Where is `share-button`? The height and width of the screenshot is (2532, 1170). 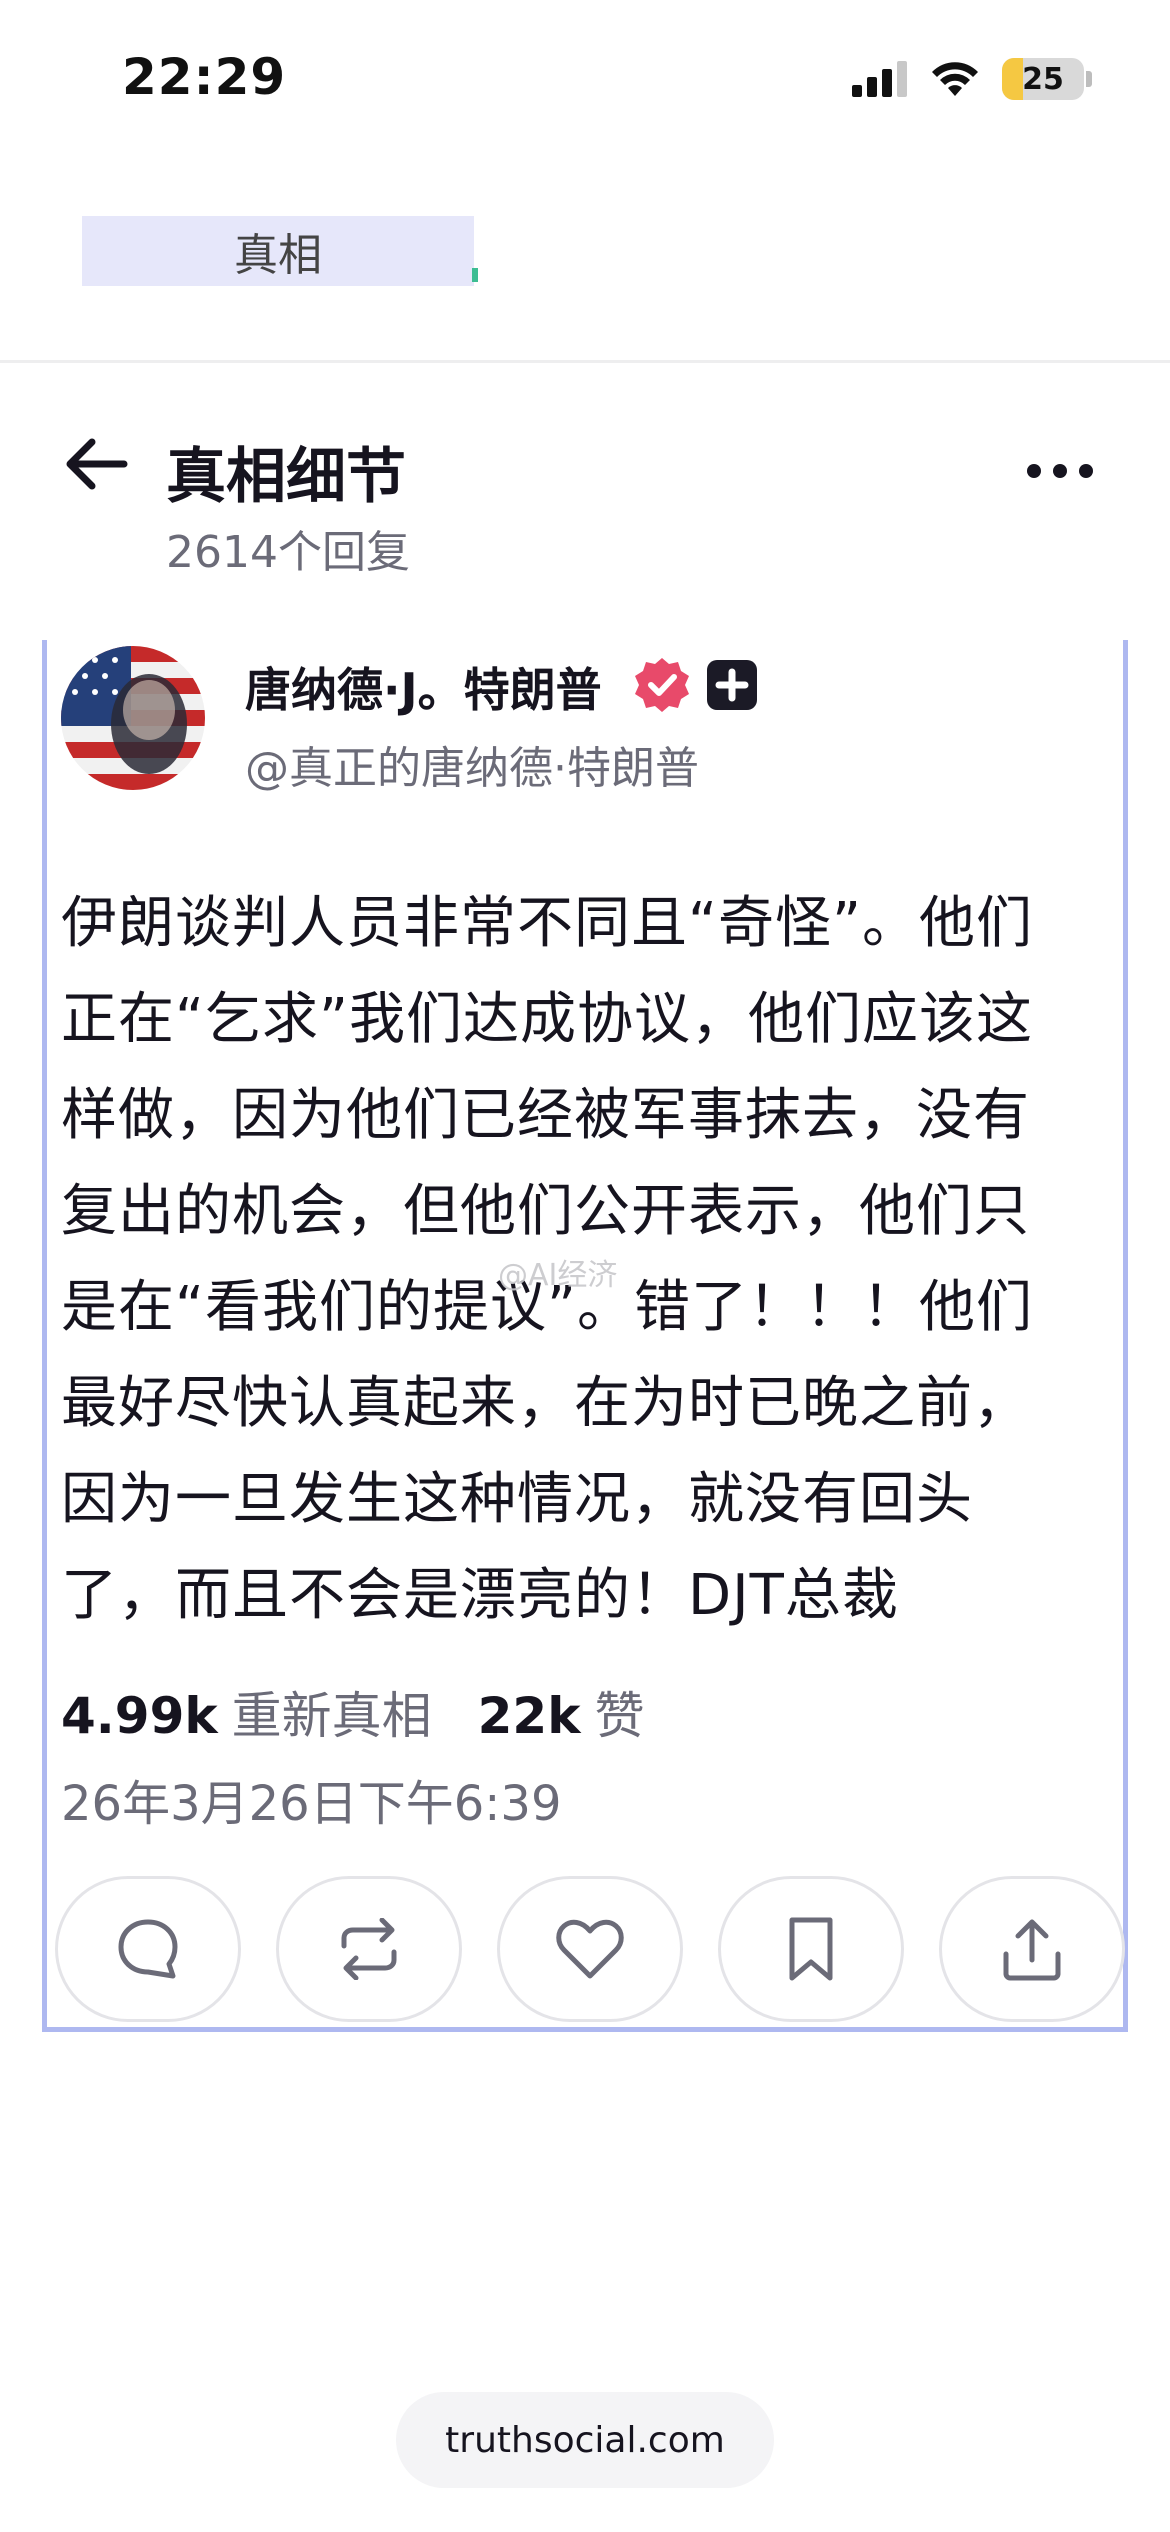
share-button is located at coordinates (1032, 1949).